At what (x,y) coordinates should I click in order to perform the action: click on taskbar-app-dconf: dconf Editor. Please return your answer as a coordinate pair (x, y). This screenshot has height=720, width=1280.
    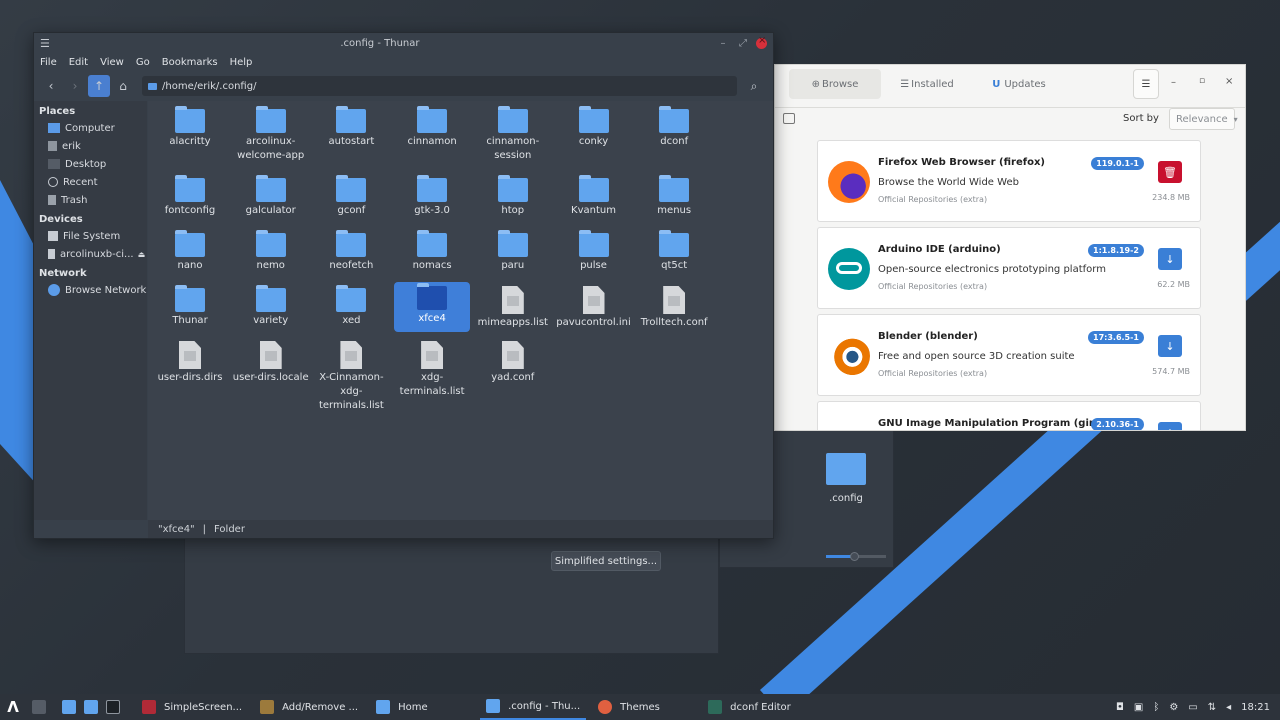
    Looking at the image, I should click on (749, 707).